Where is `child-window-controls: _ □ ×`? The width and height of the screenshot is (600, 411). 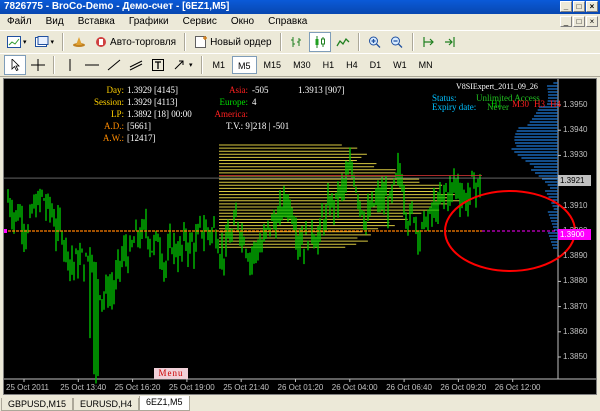
child-window-controls: _ □ × is located at coordinates (579, 21).